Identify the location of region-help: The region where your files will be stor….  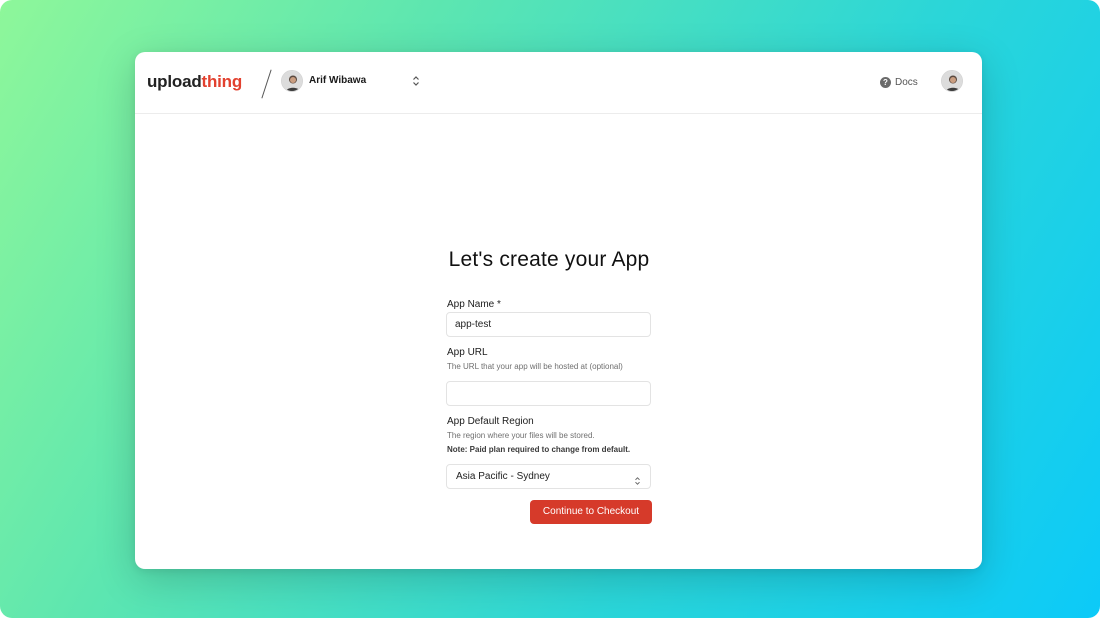
(521, 435).